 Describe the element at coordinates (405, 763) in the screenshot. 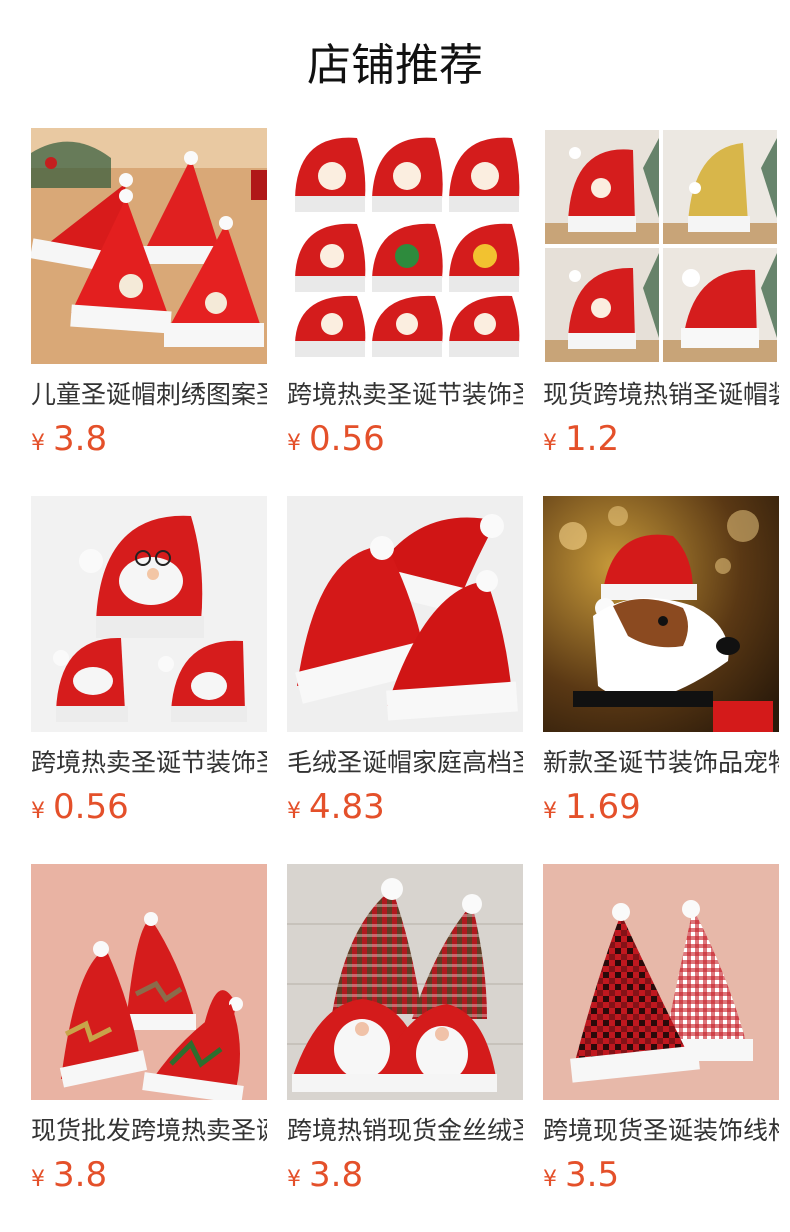

I see `product-name: 毛绒圣诞帽家庭高档圣诞帽` at that location.